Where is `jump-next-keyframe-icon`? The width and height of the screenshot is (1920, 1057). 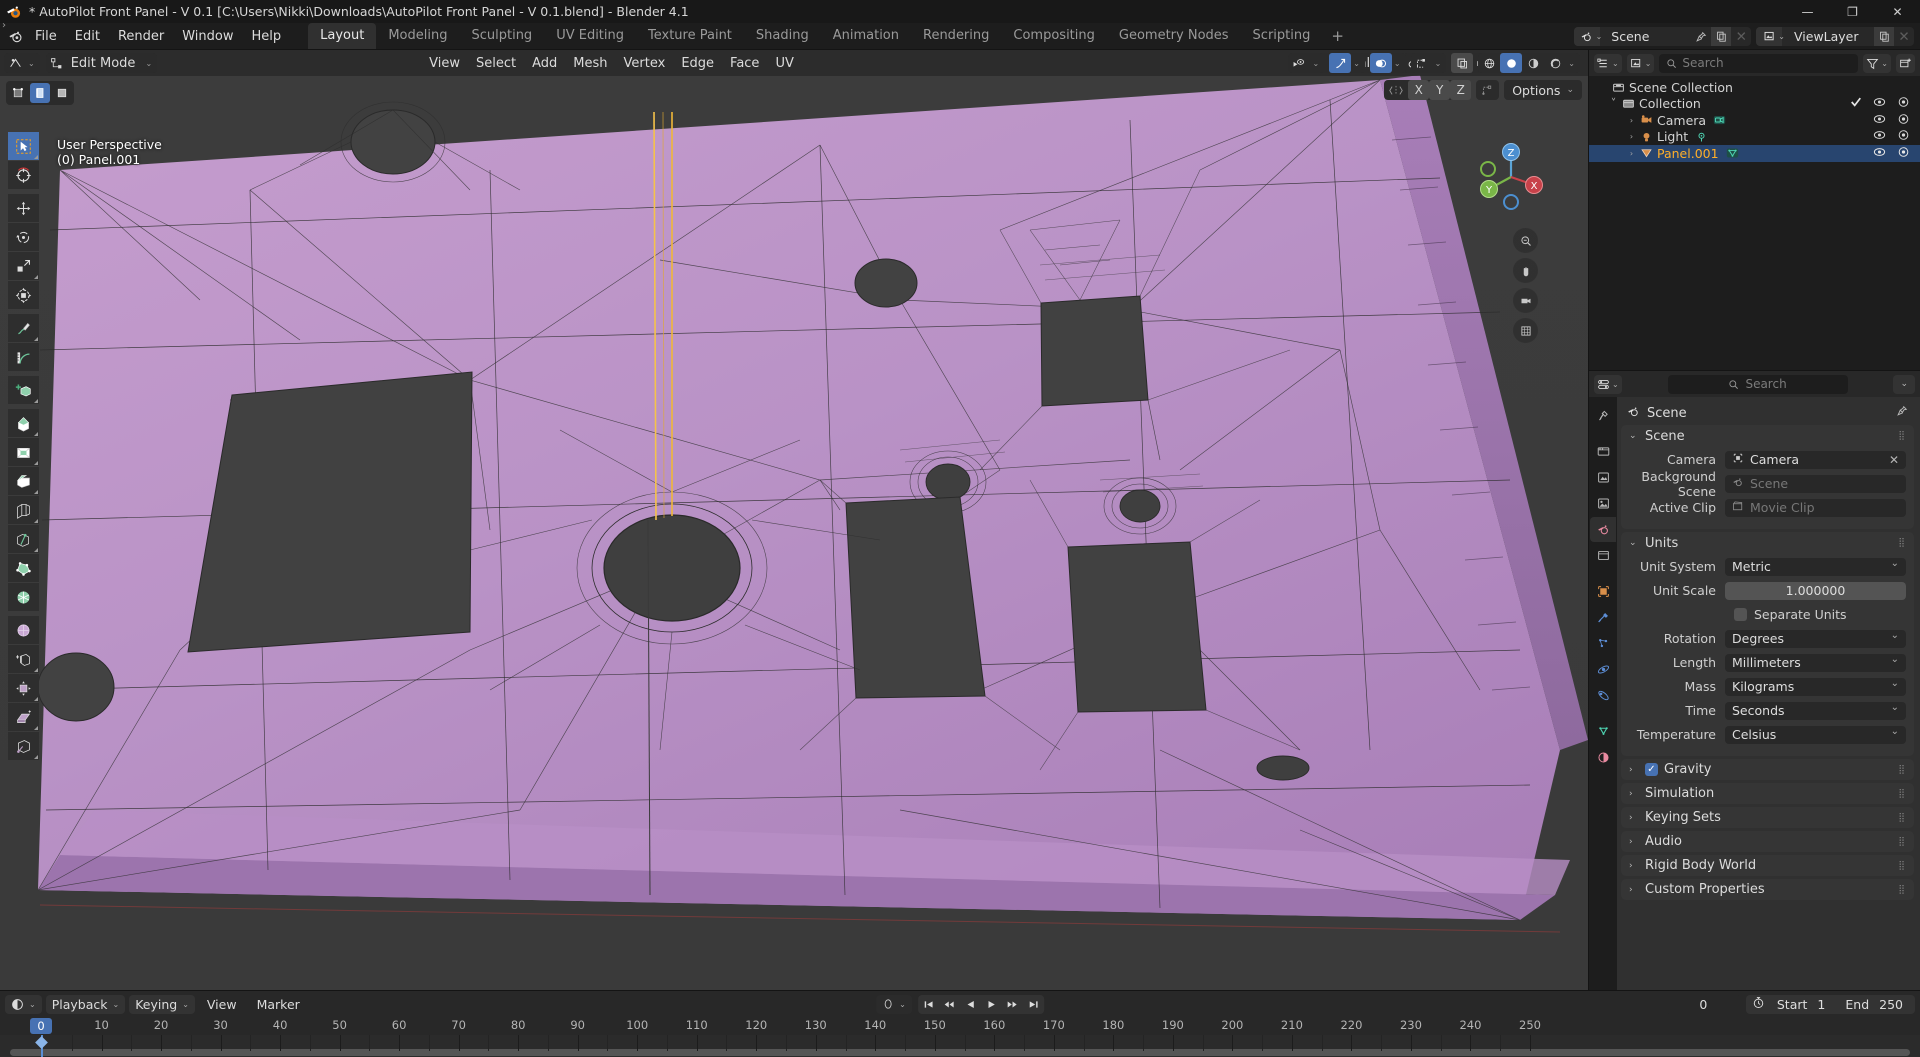 jump-next-keyframe-icon is located at coordinates (1012, 1004).